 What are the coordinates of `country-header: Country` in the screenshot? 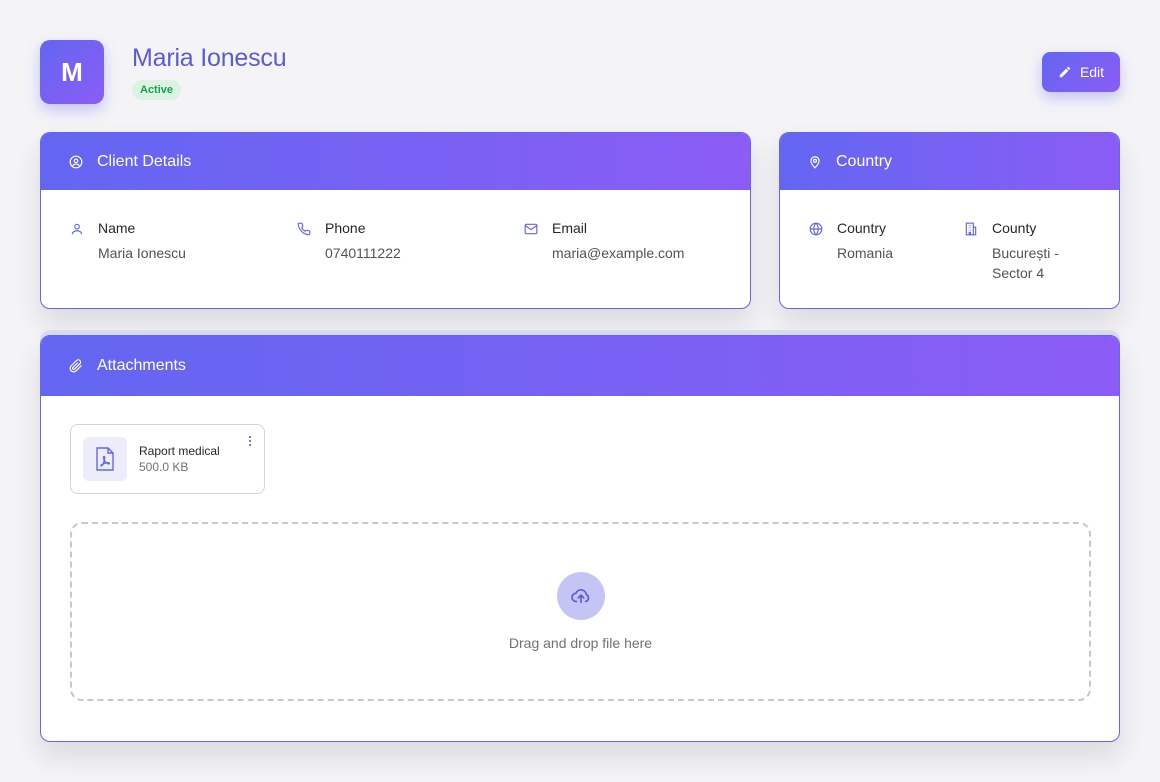 It's located at (949, 161).